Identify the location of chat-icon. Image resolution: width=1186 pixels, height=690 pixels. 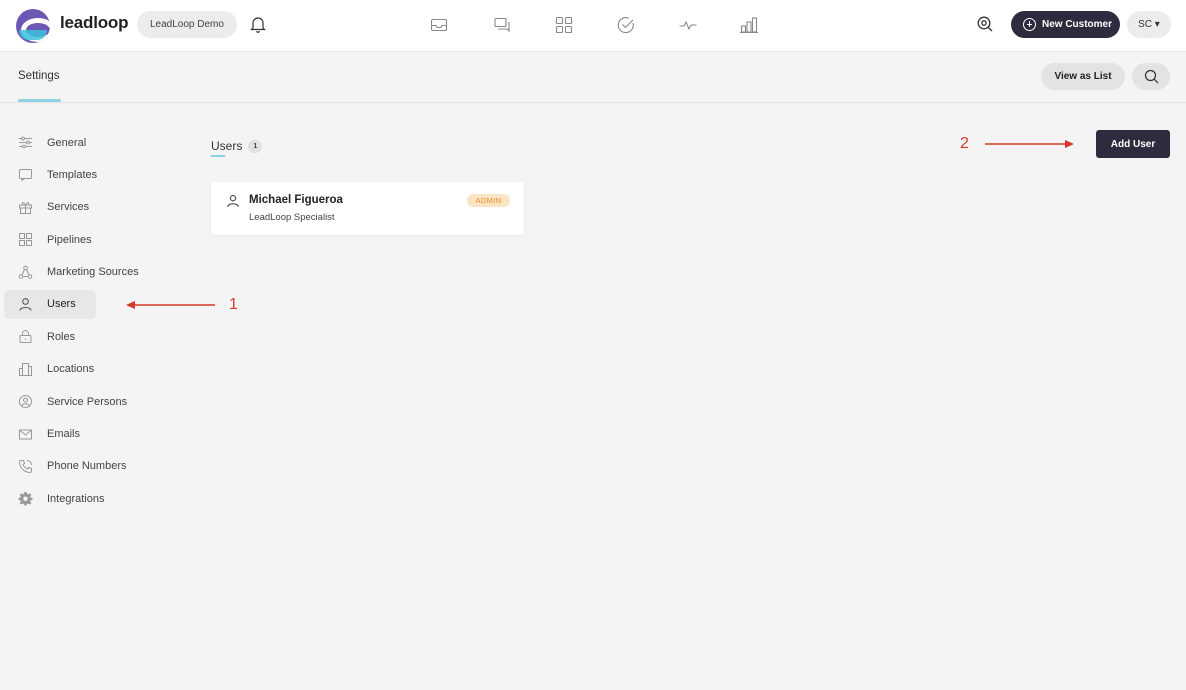
(502, 25).